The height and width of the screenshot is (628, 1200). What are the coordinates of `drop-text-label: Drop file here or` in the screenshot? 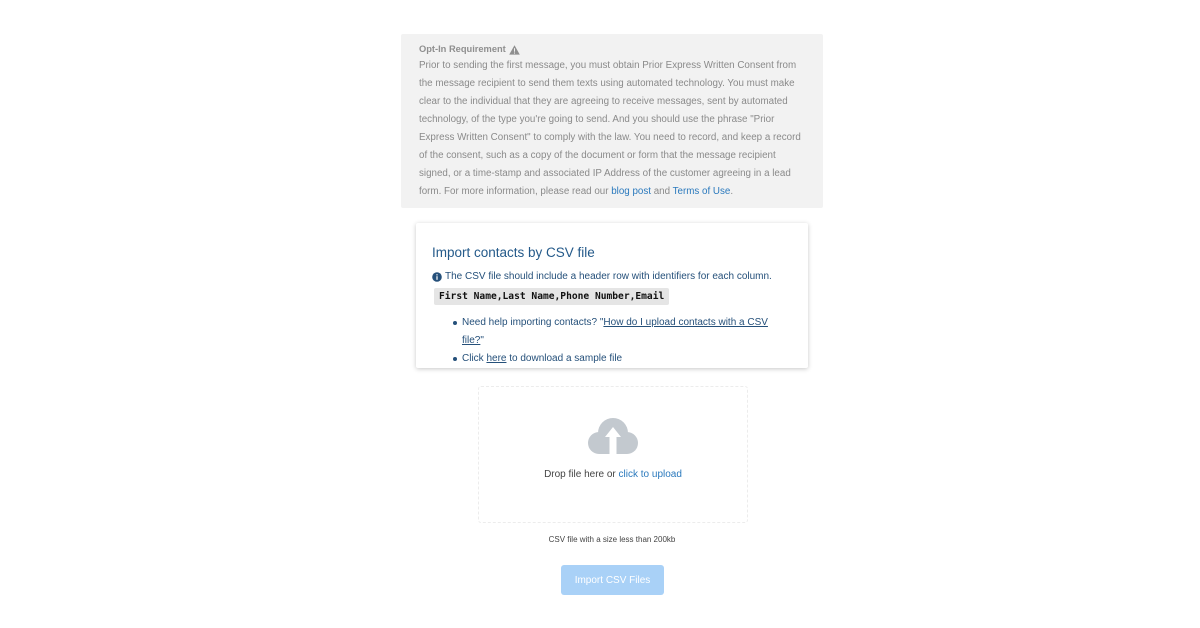 It's located at (580, 474).